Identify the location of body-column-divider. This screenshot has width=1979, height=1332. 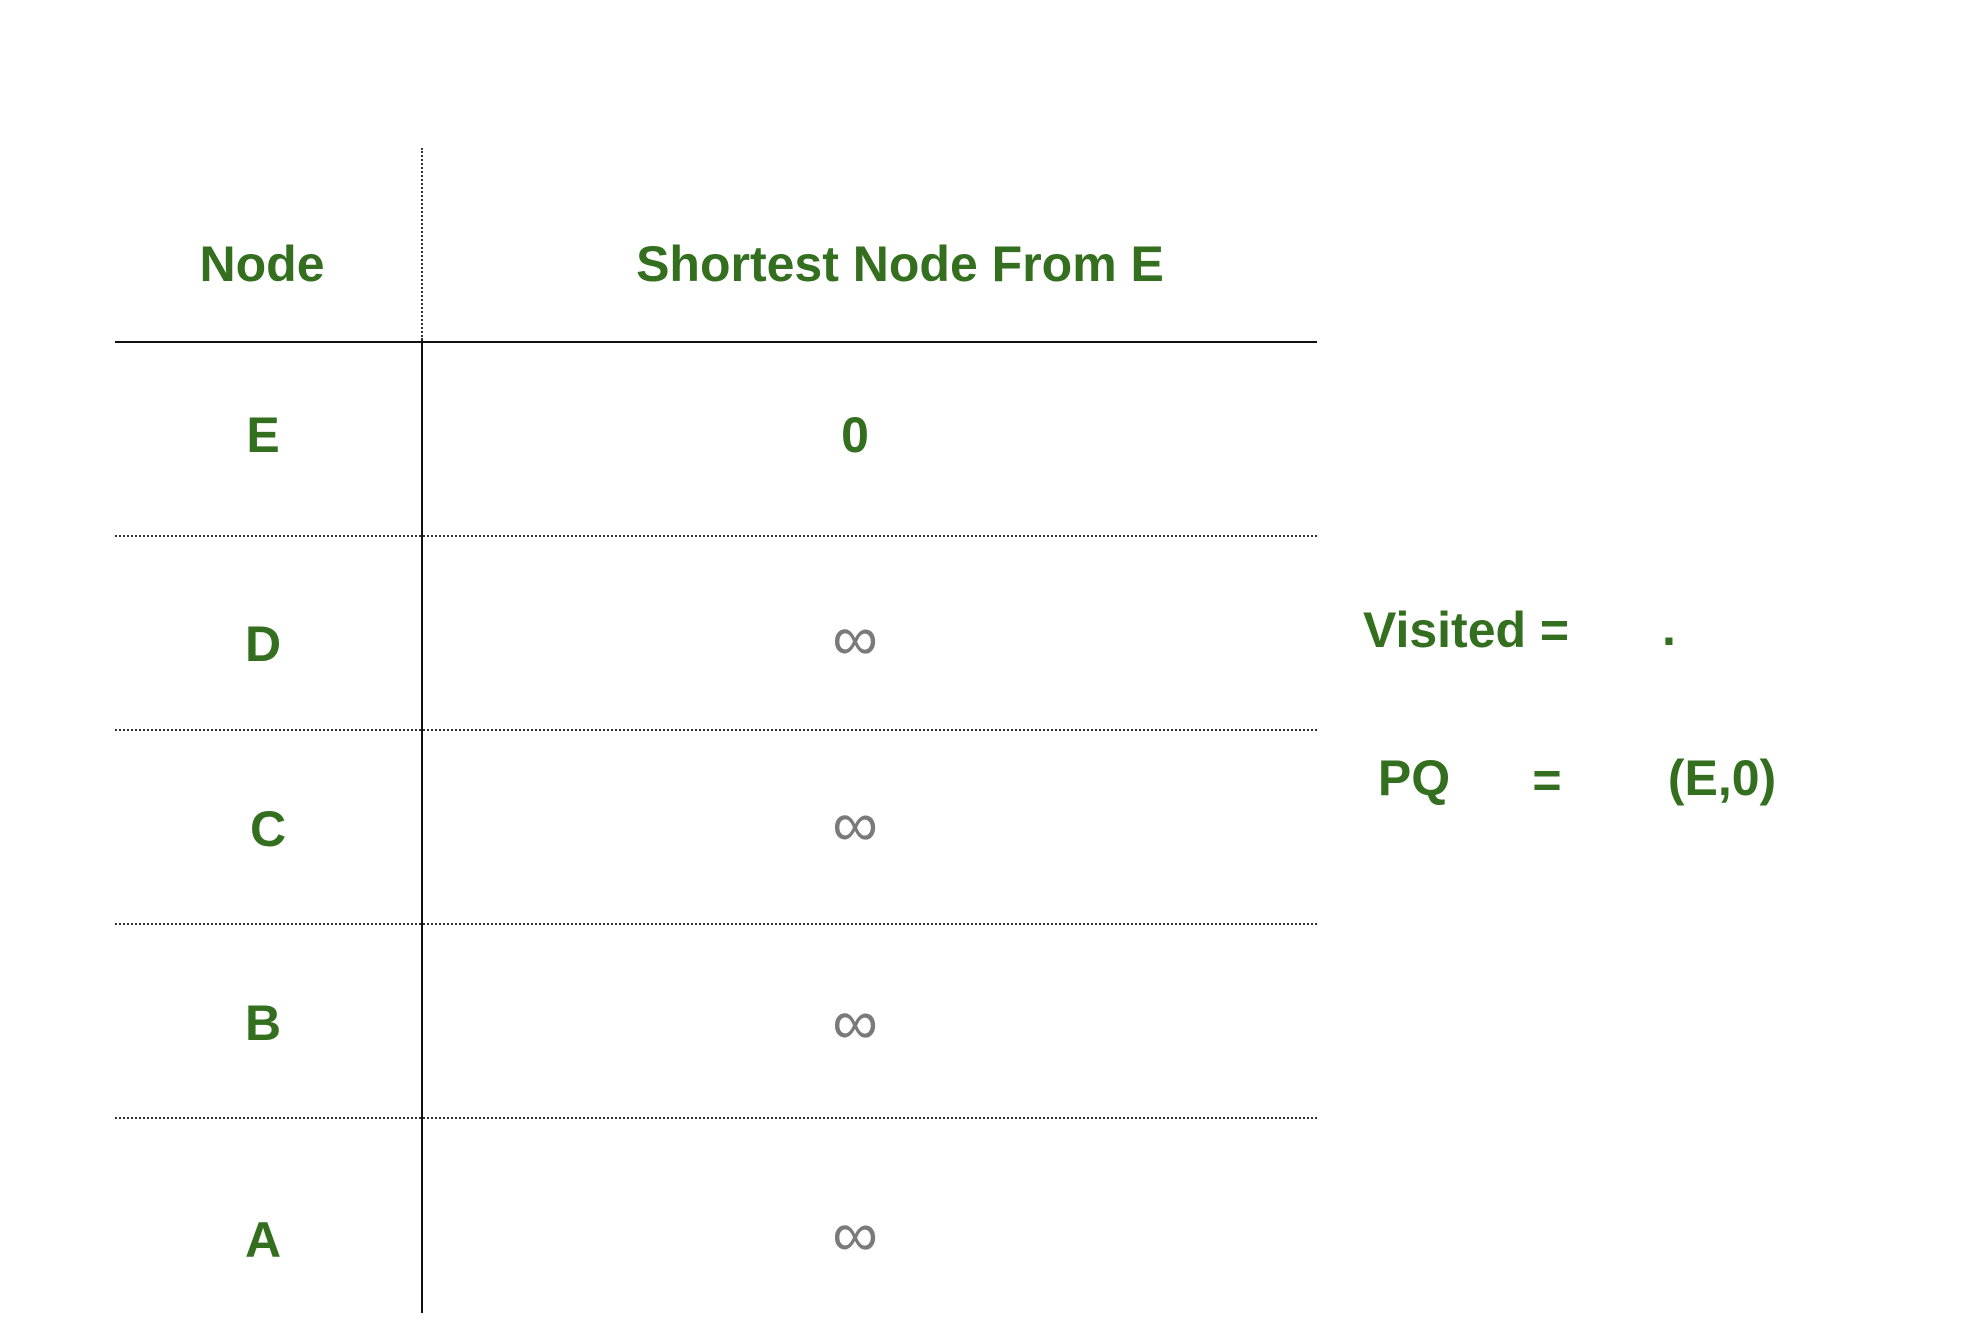
(422, 826).